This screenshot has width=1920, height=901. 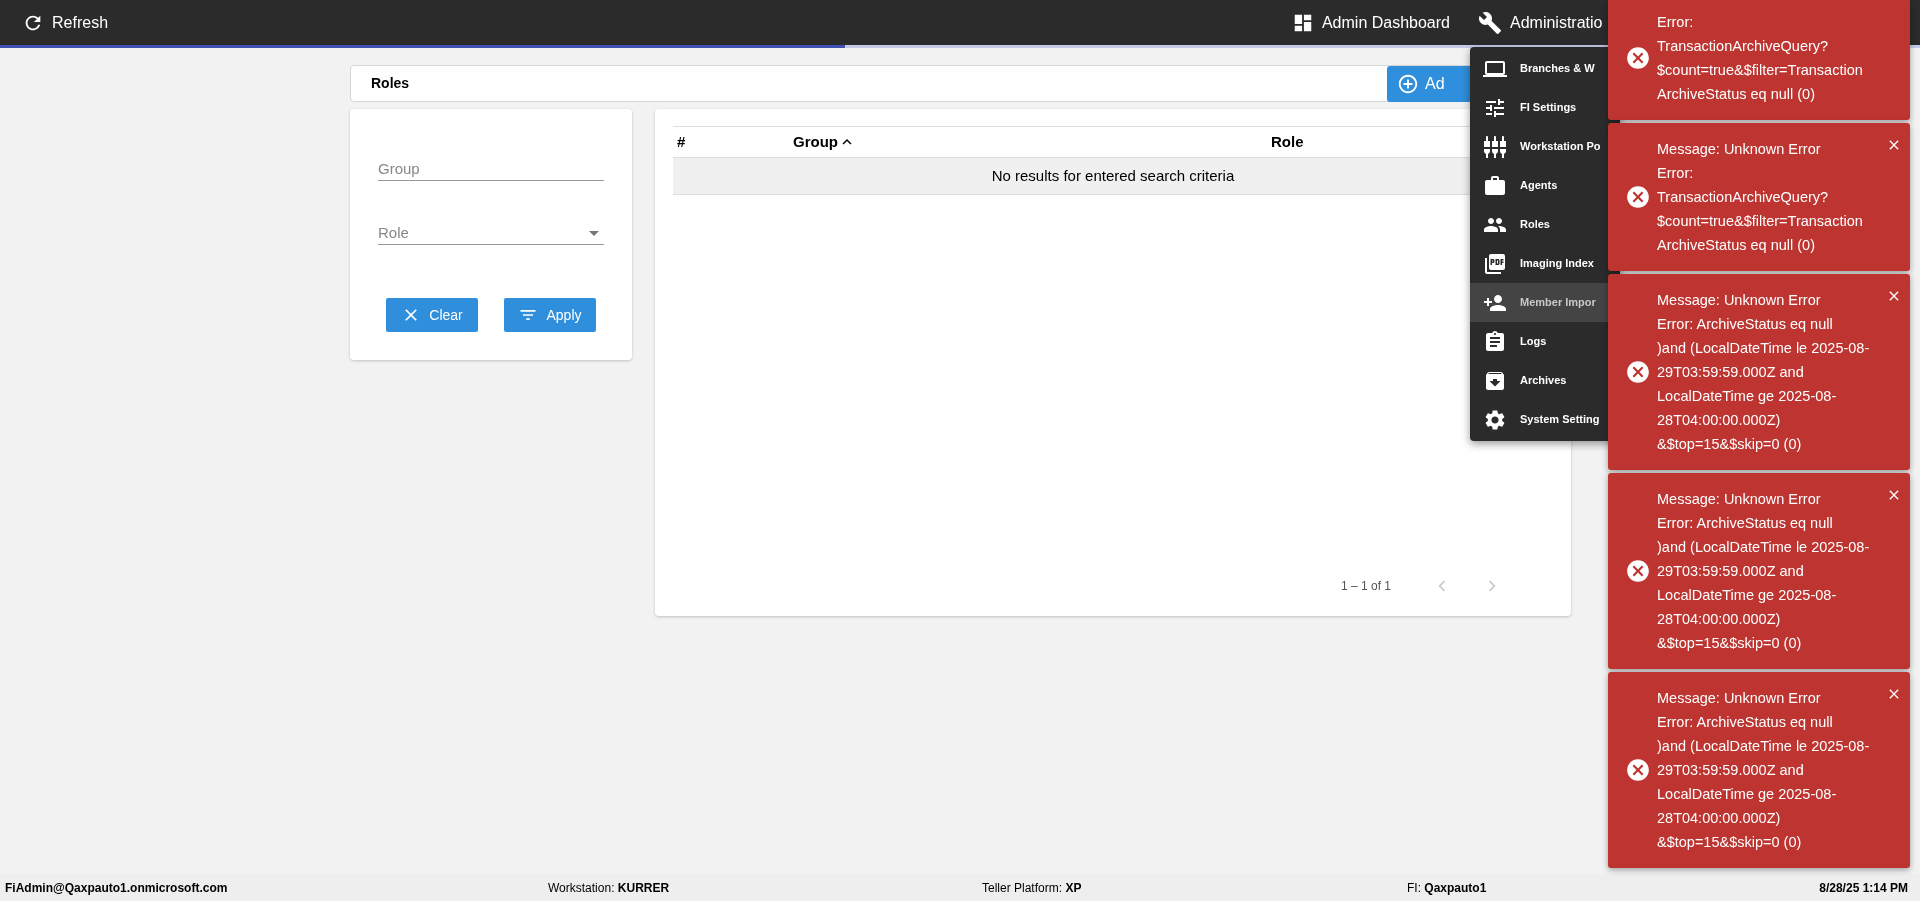 What do you see at coordinates (1022, 887) in the screenshot?
I see `status-label: Teller Platform:` at bounding box center [1022, 887].